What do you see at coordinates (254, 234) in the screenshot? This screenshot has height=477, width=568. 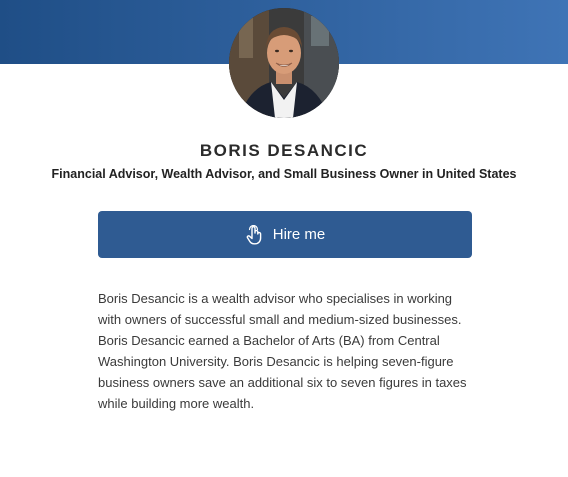 I see `hand-pointer-icon` at bounding box center [254, 234].